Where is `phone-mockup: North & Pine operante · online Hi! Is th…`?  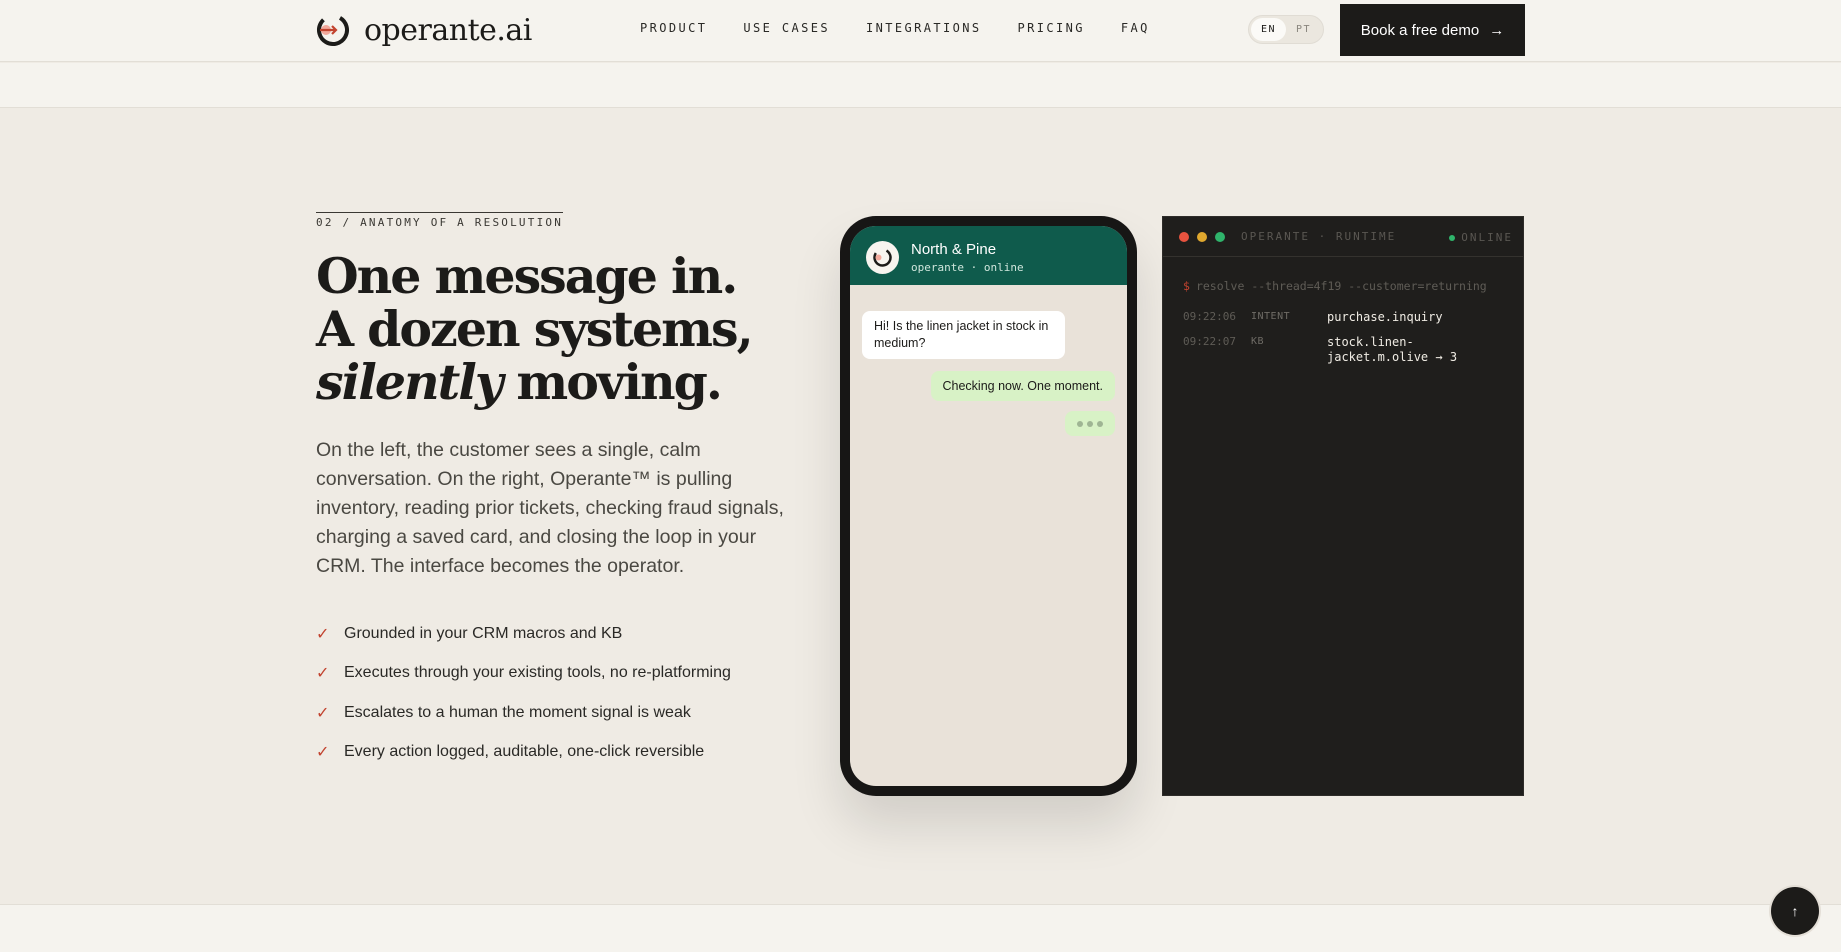
phone-mockup: North & Pine operante · online Hi! Is th… is located at coordinates (988, 506).